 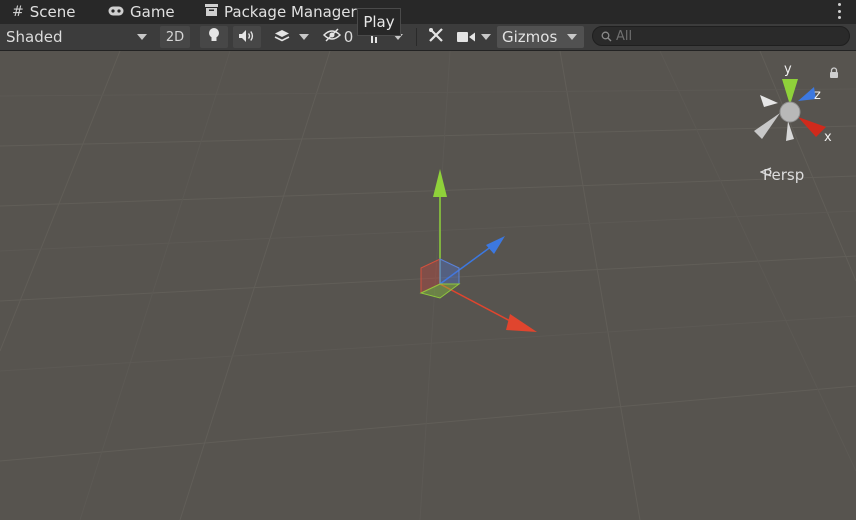 What do you see at coordinates (331, 37) in the screenshot?
I see `eye-slash-icon` at bounding box center [331, 37].